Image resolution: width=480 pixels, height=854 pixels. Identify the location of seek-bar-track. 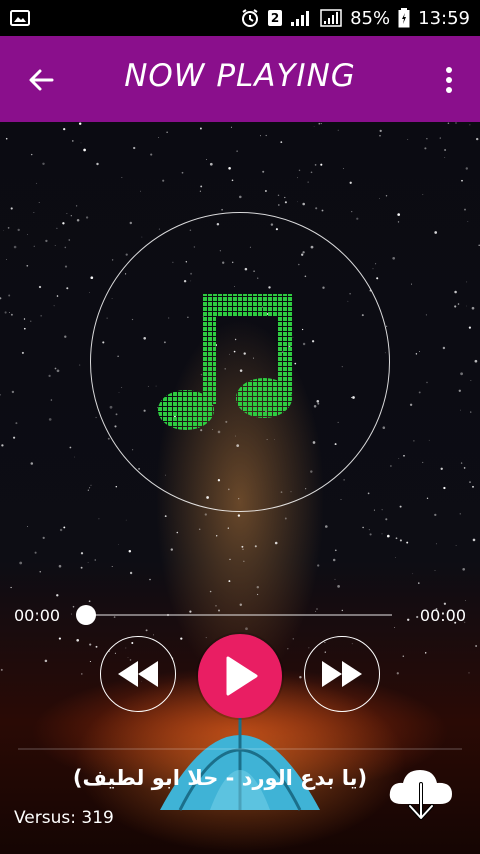
(239, 615).